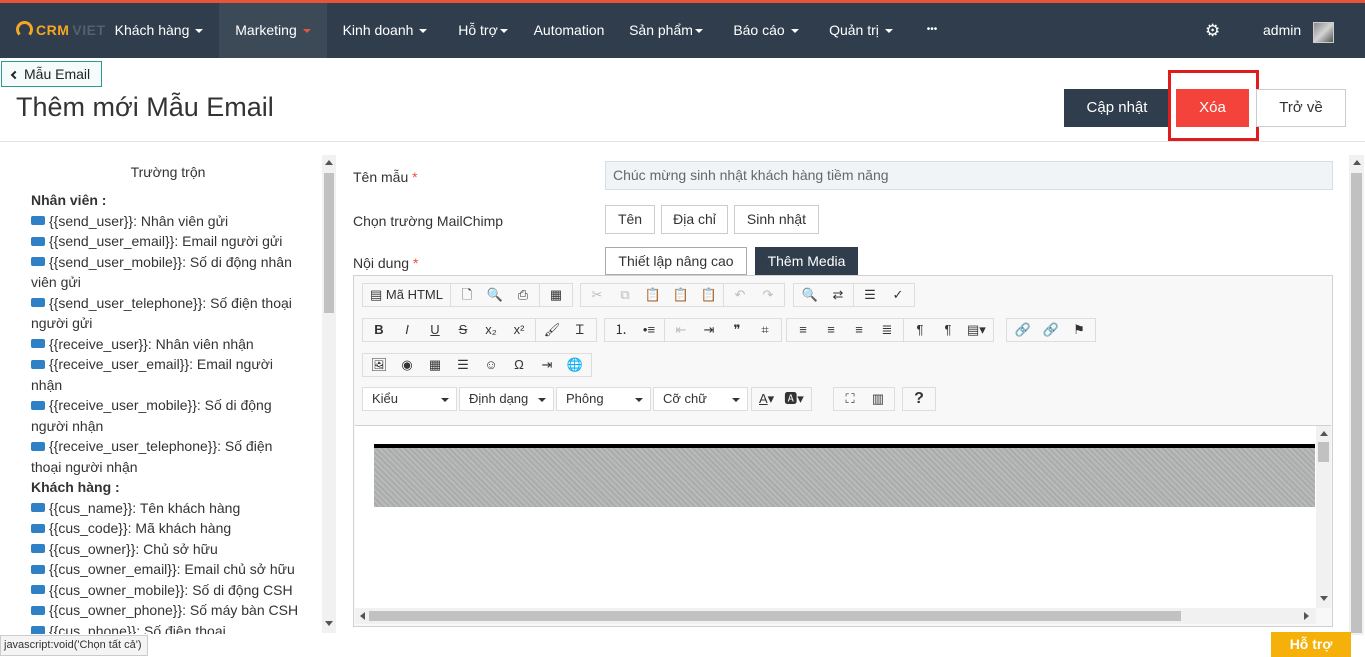  I want to click on template-name-input: Chúc mừng sinh nhật khách hàng tiềm năng, so click(969, 175).